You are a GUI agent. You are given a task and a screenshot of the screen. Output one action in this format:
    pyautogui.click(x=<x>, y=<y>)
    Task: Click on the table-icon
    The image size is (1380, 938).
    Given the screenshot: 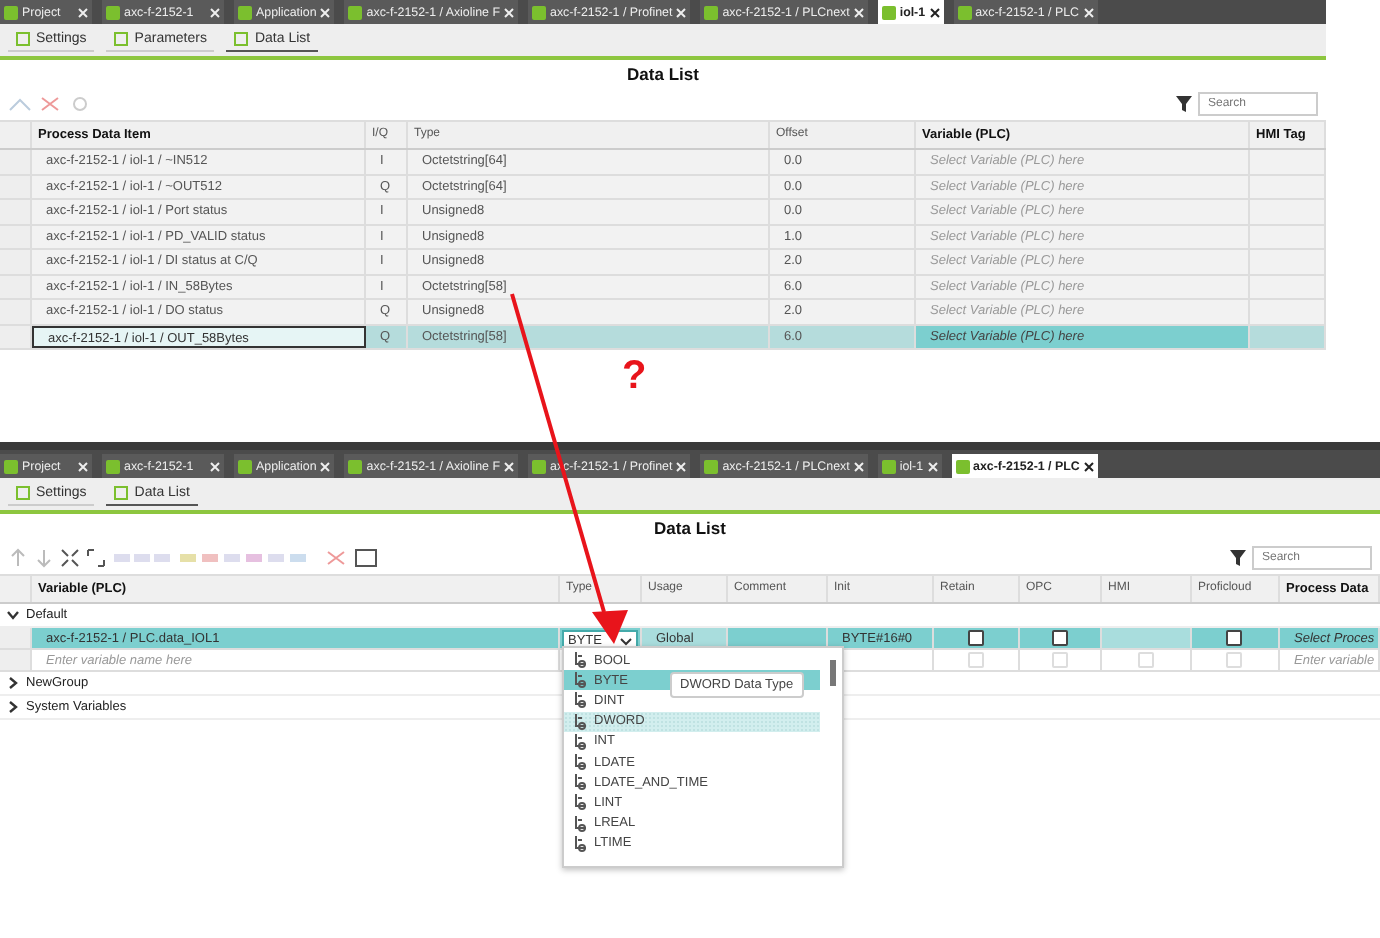 What is the action you would take?
    pyautogui.click(x=366, y=558)
    